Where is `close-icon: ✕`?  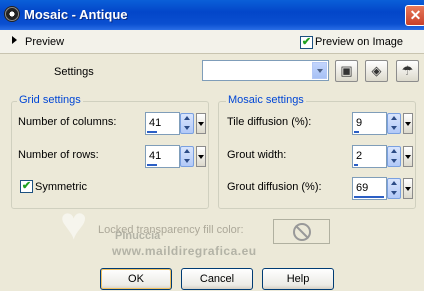
close-icon: ✕ is located at coordinates (414, 15).